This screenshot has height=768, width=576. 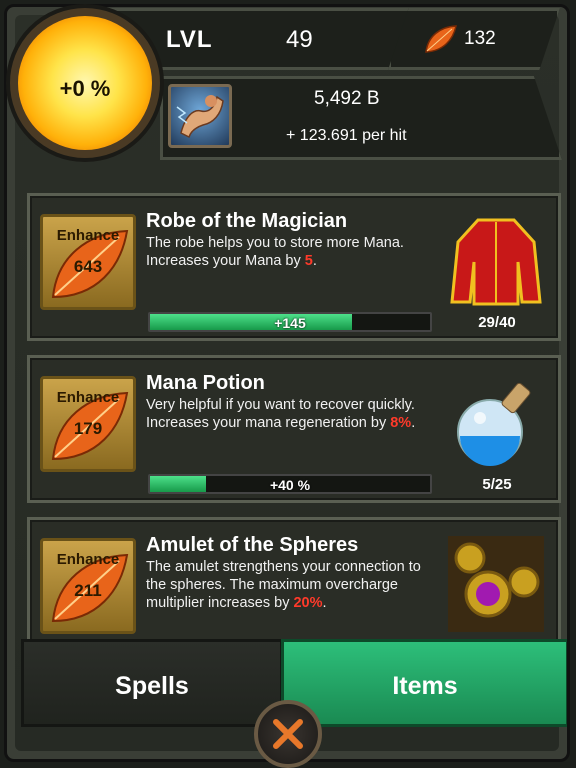 I want to click on hero-portrait, so click(x=200, y=116).